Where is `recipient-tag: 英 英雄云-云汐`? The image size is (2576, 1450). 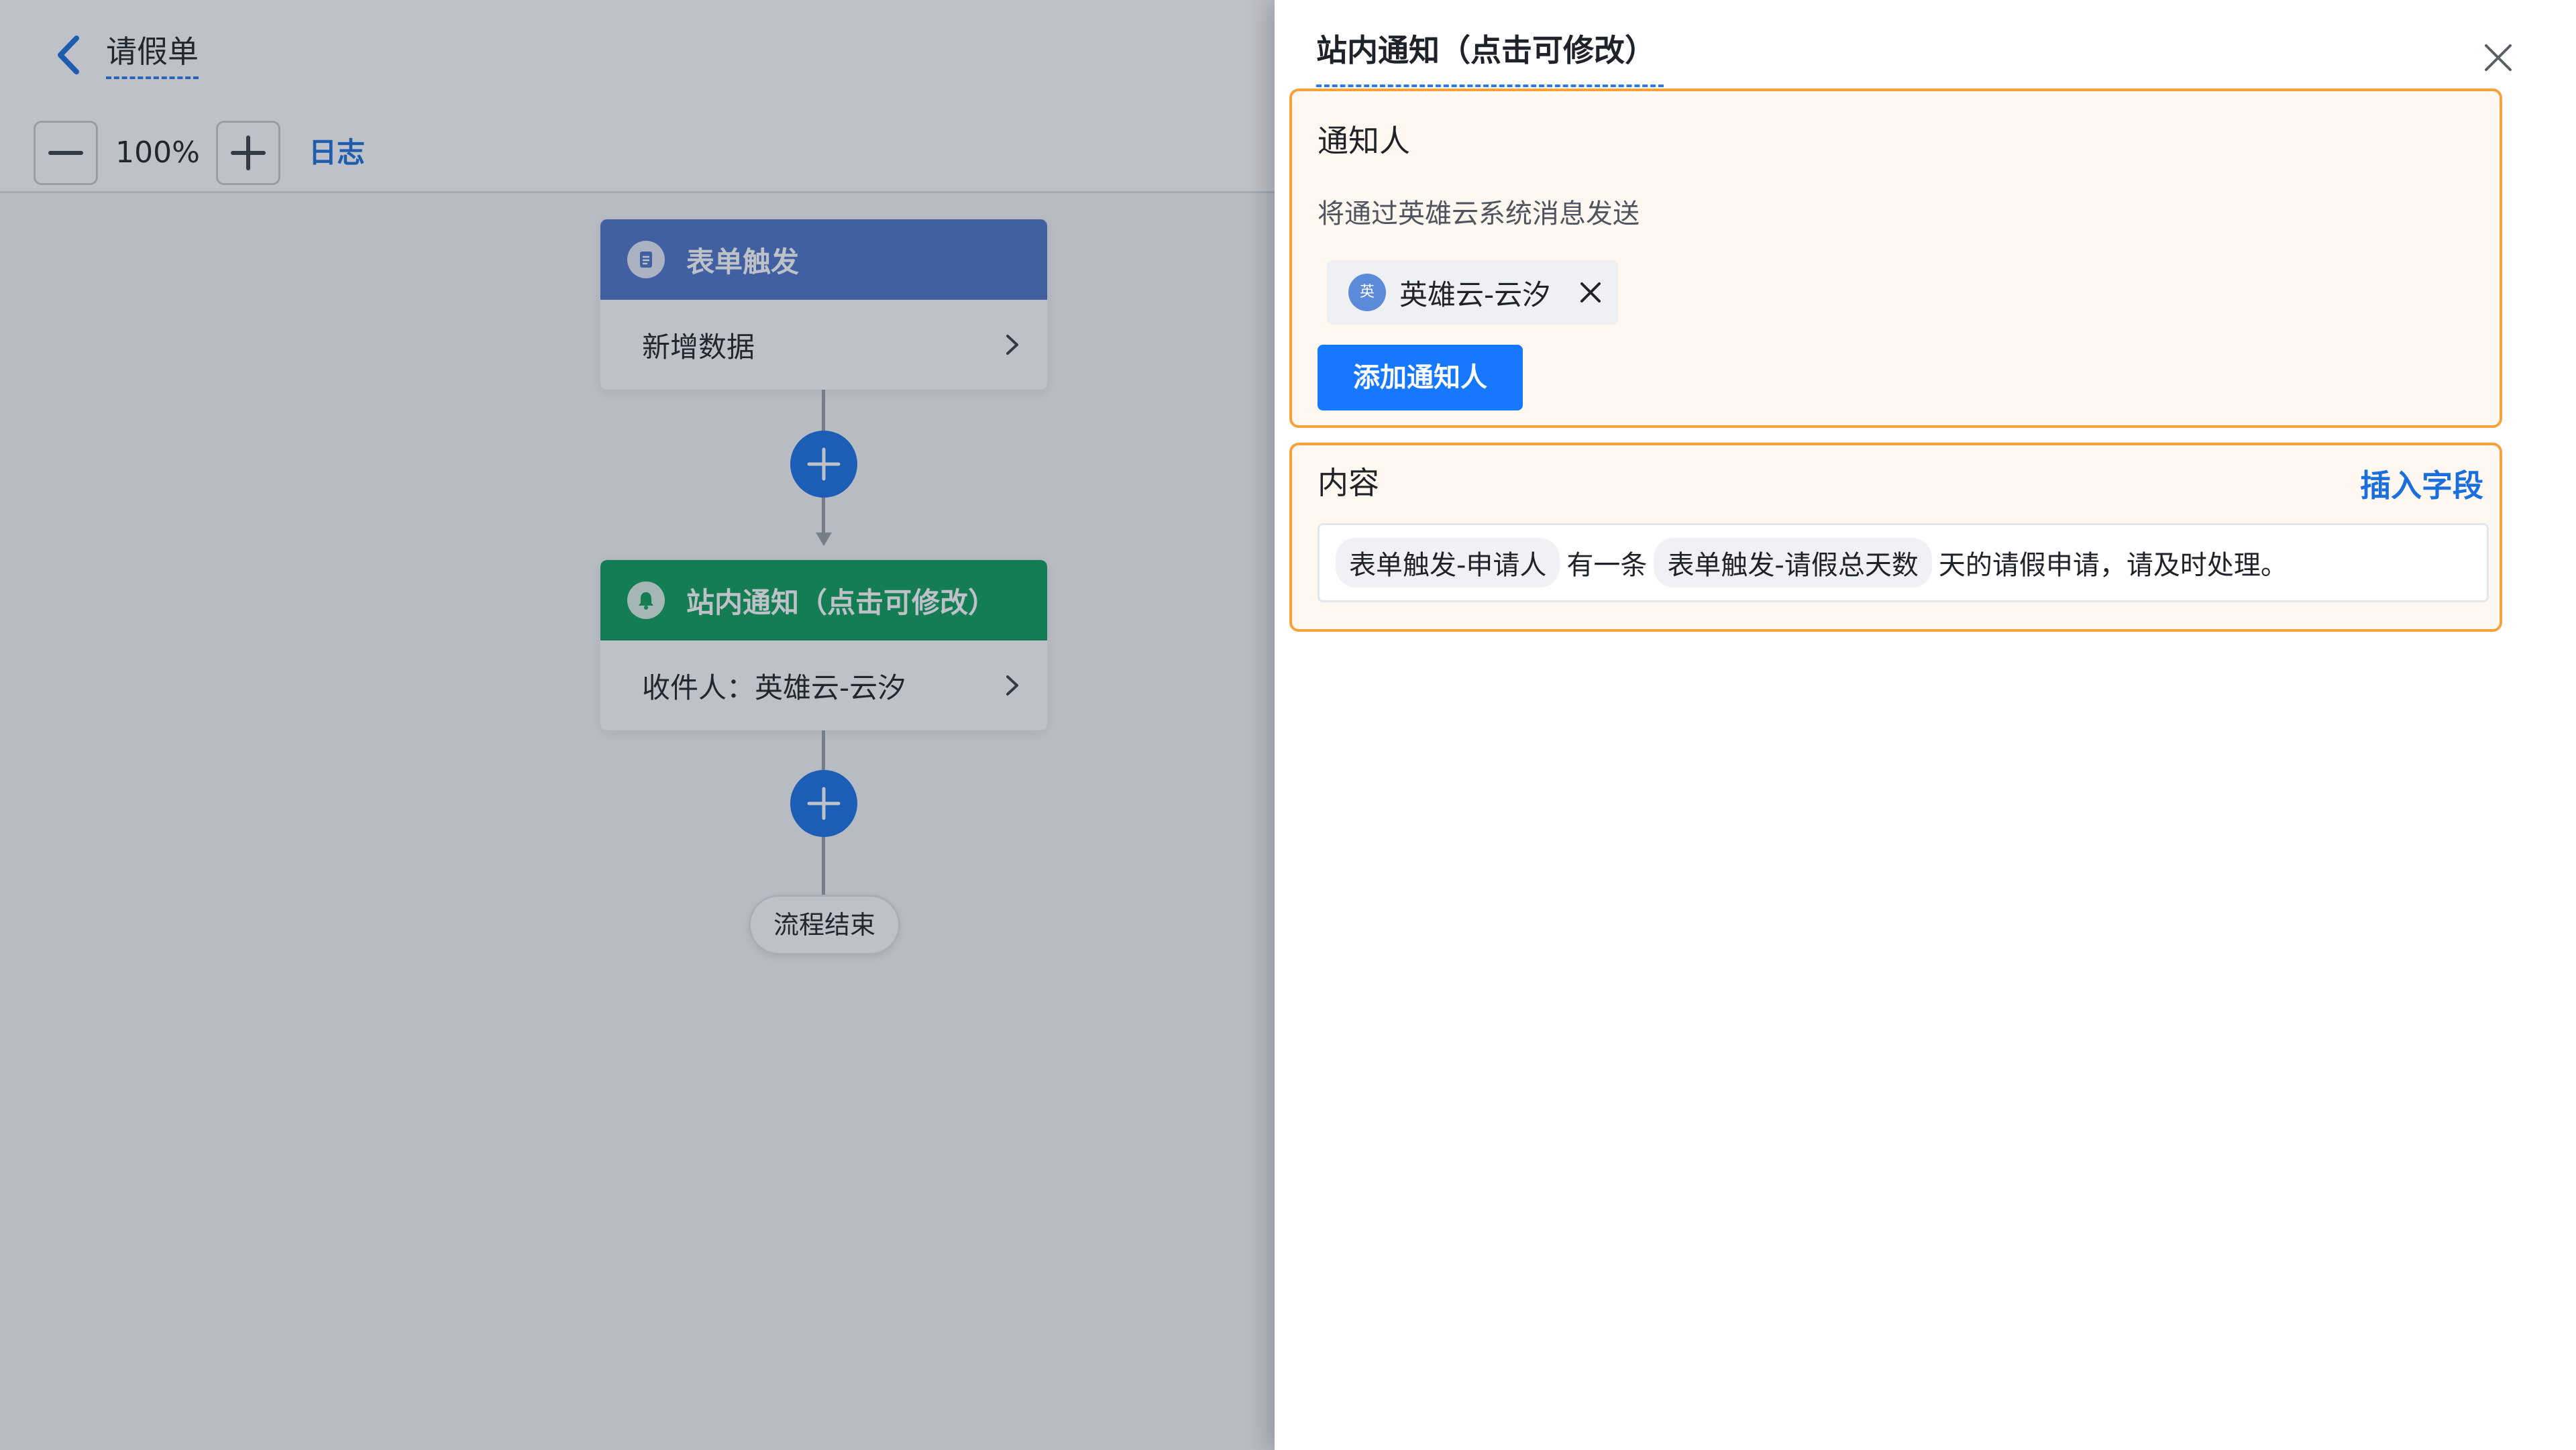
recipient-tag: 英 英雄云-云汐 is located at coordinates (1472, 292).